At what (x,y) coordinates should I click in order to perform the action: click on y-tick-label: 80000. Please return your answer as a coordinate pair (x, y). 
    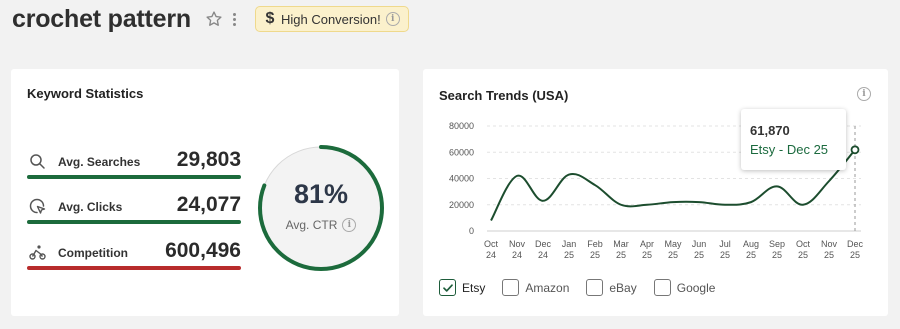
    Looking at the image, I should click on (461, 126).